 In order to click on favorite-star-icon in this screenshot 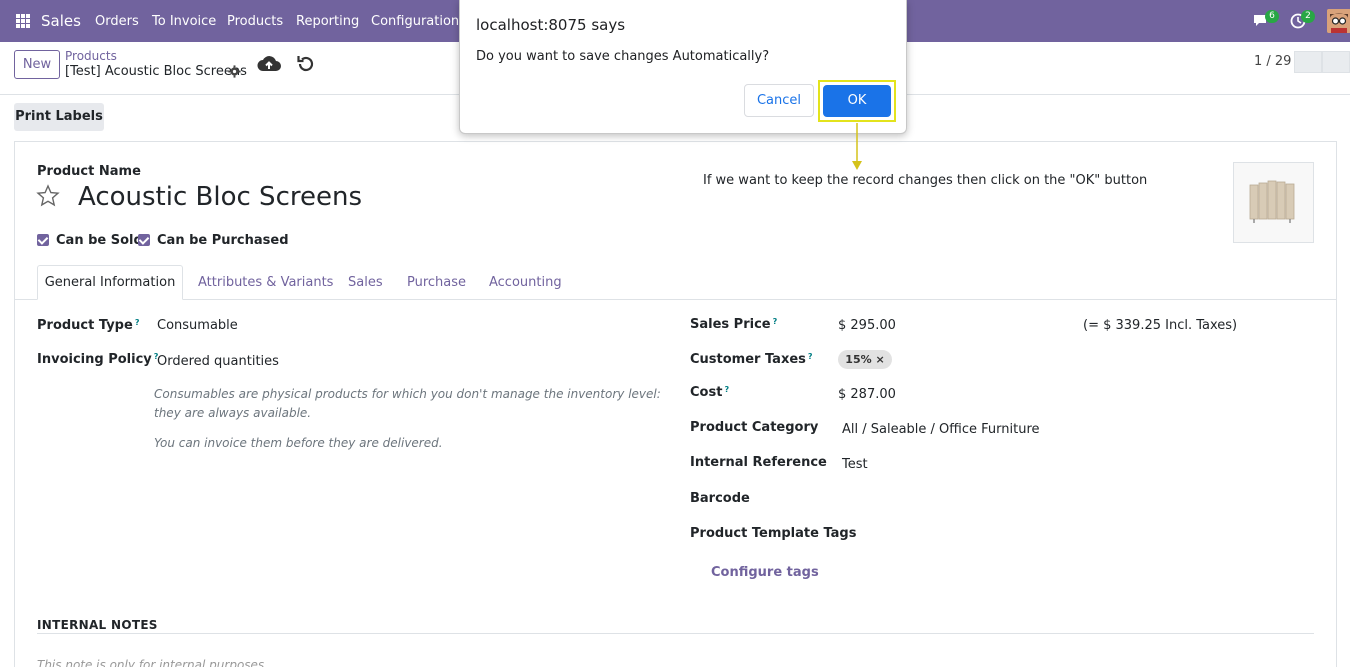, I will do `click(48, 196)`.